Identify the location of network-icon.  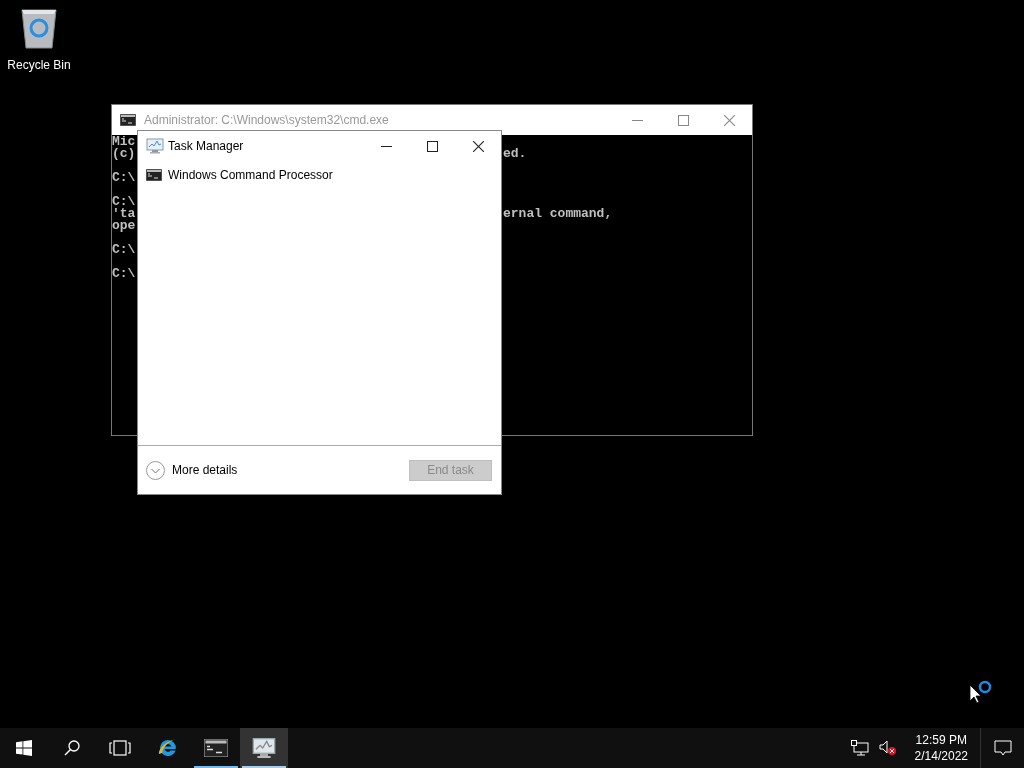
(859, 748).